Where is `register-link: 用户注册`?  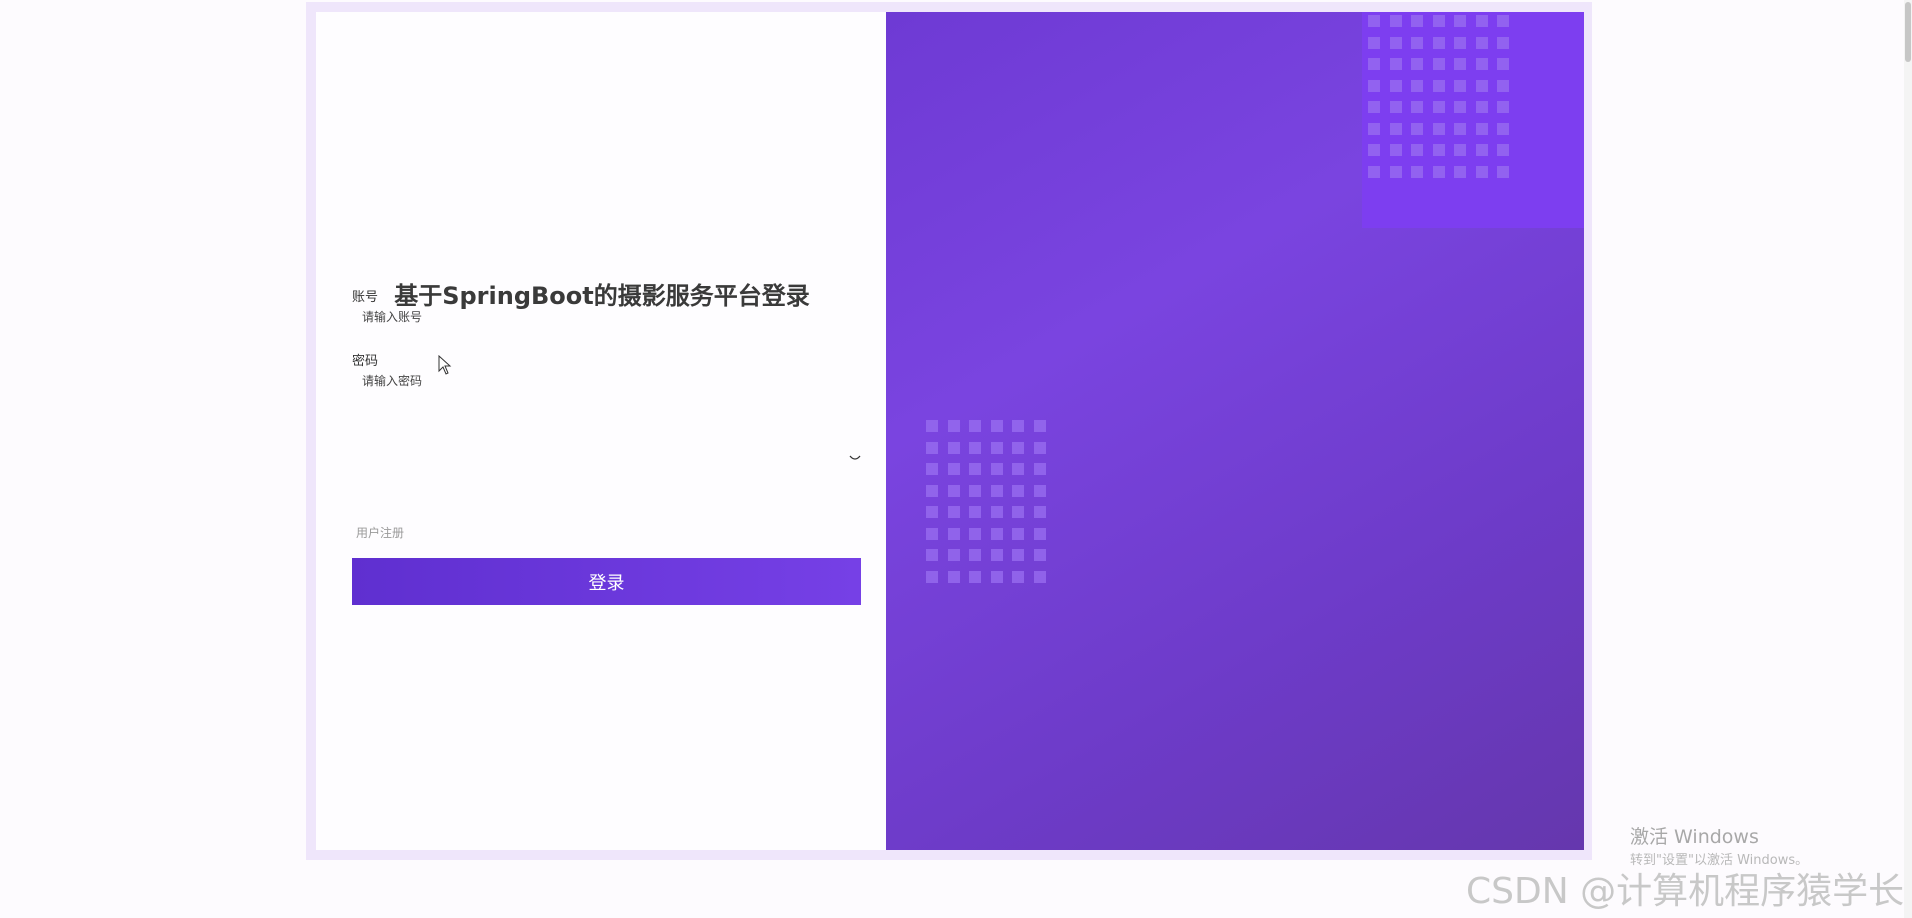
register-link: 用户注册 is located at coordinates (380, 532).